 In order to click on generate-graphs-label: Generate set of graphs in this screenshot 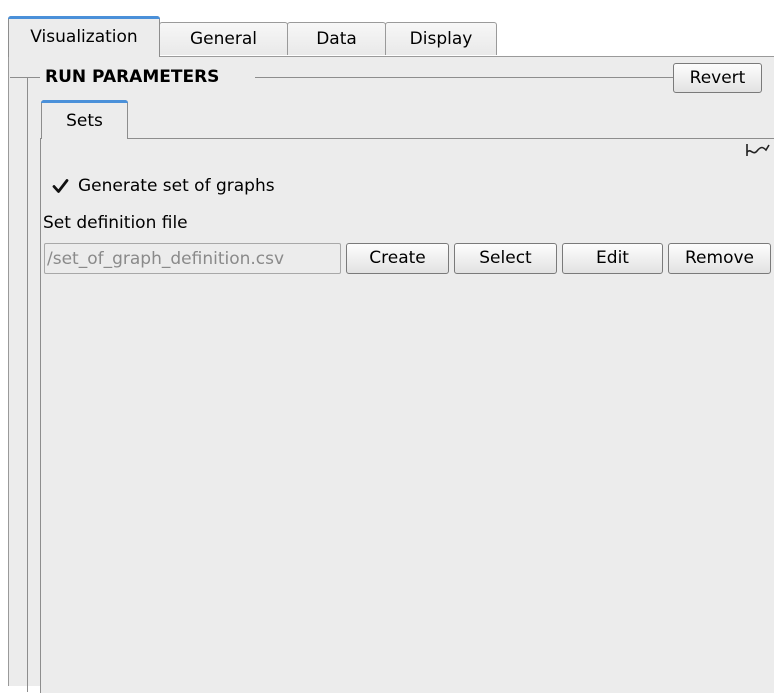, I will do `click(176, 186)`.